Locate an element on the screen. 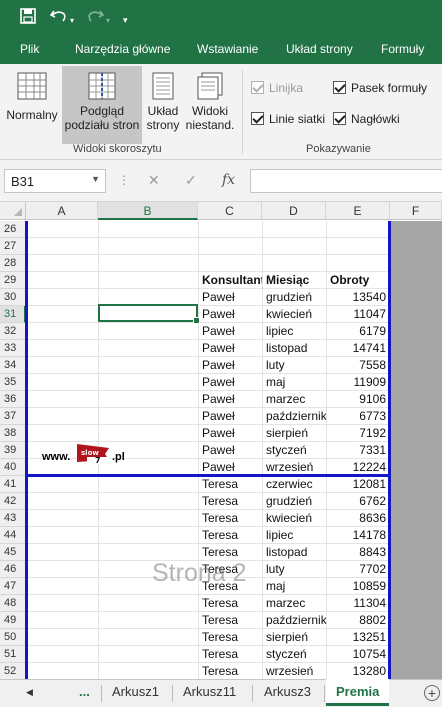 This screenshot has width=442, height=707. tab-formulas: Formuły is located at coordinates (402, 49).